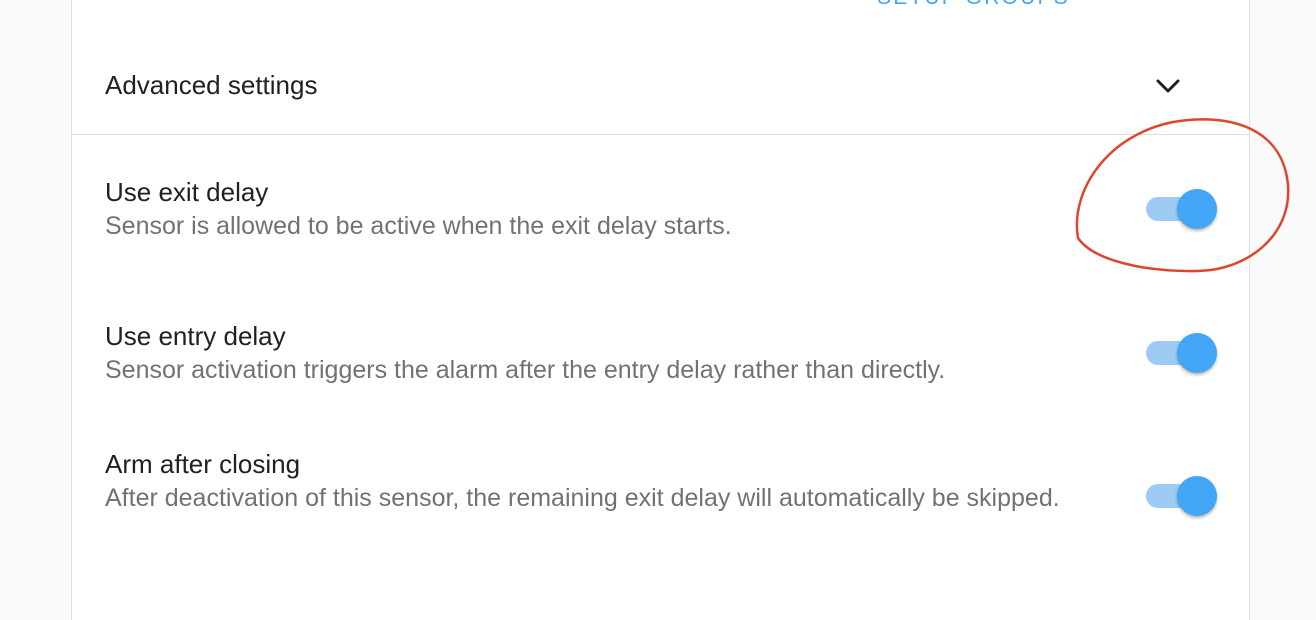 The width and height of the screenshot is (1316, 620). Describe the element at coordinates (1168, 86) in the screenshot. I see `chevron-down-icon` at that location.